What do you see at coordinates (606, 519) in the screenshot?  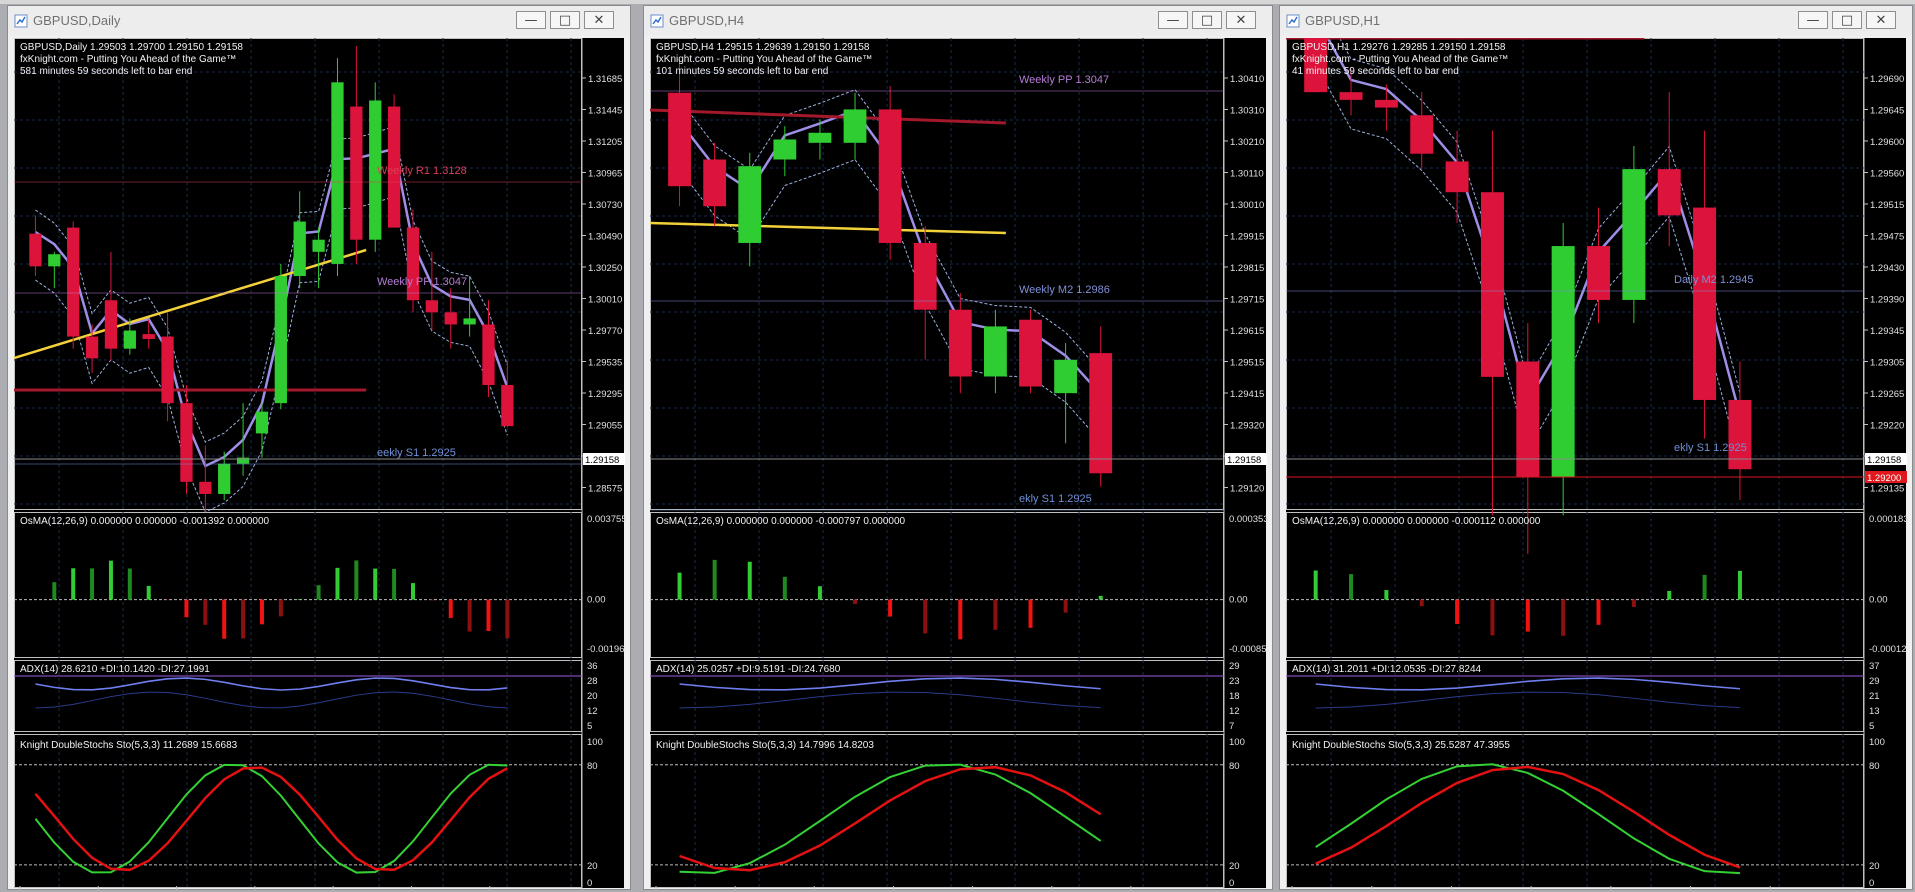 I see `osma-tick-label: 0.003755` at bounding box center [606, 519].